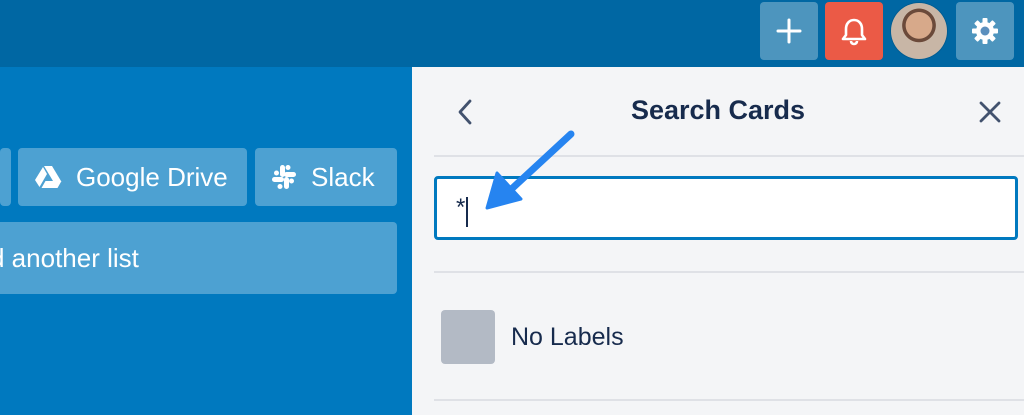  Describe the element at coordinates (5, 177) in the screenshot. I see `powerup-button-partial` at that location.